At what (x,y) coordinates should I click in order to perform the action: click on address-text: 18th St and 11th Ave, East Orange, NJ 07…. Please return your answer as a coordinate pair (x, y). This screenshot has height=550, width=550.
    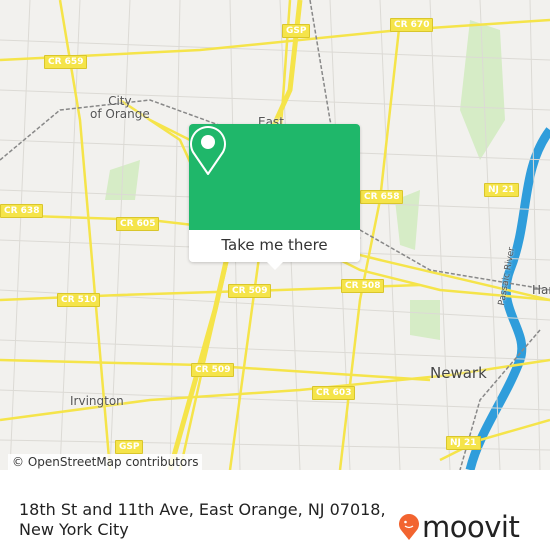
    Looking at the image, I should click on (202, 519).